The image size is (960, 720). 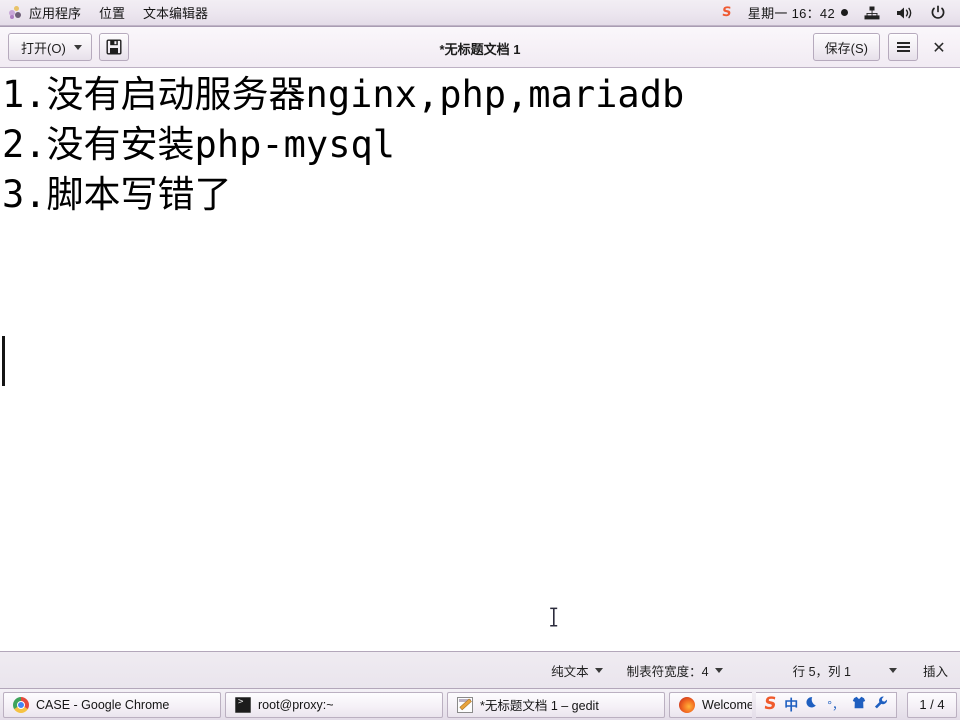 I want to click on insert-mode-indicator: 插入, so click(x=935, y=670).